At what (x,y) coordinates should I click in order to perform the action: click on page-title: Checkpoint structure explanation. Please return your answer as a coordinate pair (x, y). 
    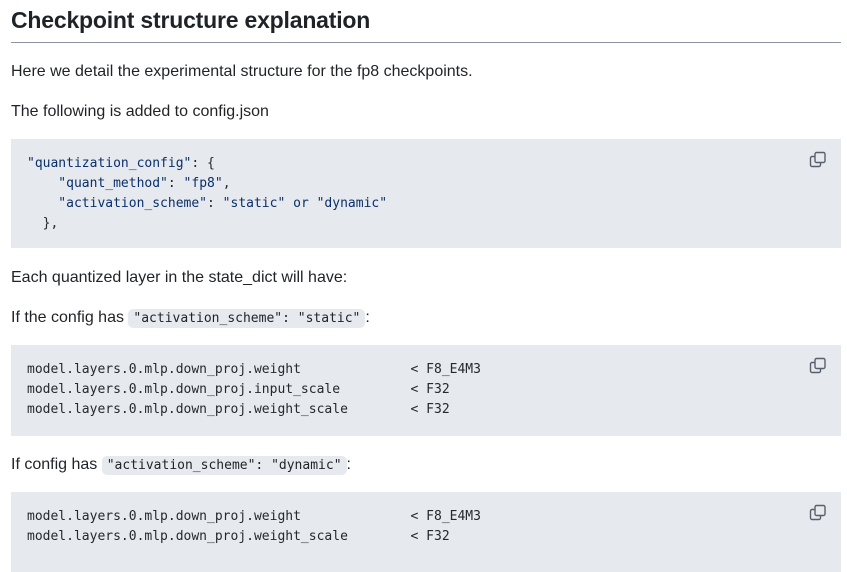
    Looking at the image, I should click on (191, 20).